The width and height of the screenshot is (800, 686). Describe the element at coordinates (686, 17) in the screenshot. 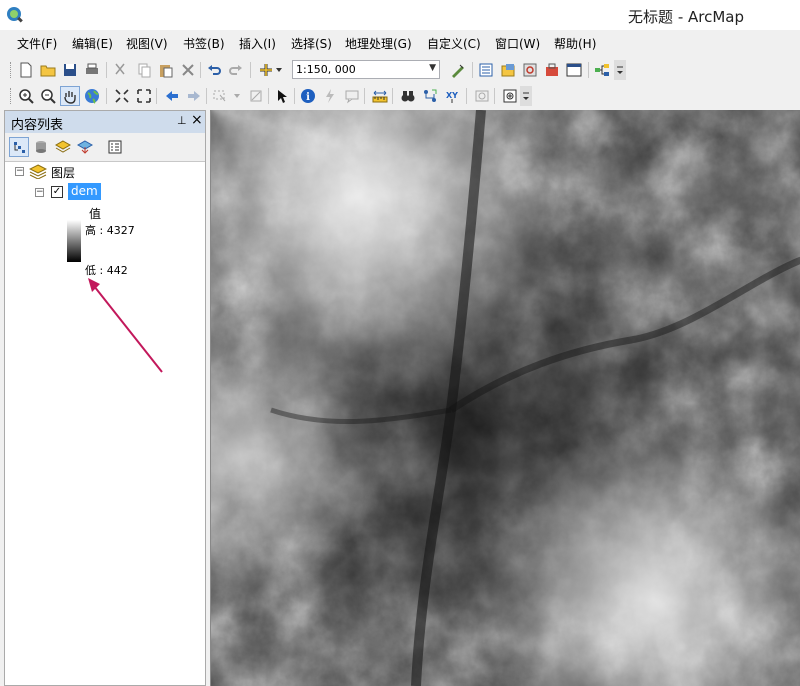

I see `window-title: 无标题 - ArcMap` at that location.